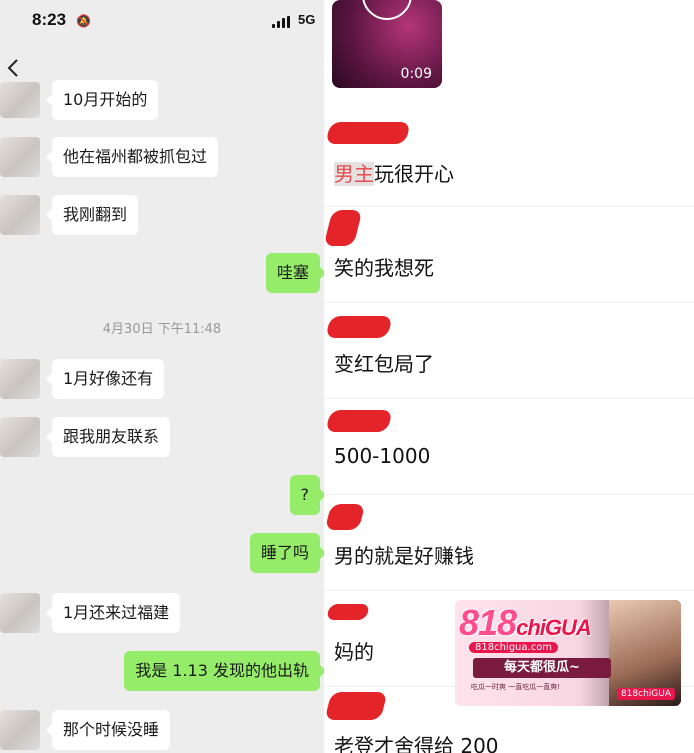  What do you see at coordinates (509, 254) in the screenshot?
I see `comment-item: 笑的我想死` at bounding box center [509, 254].